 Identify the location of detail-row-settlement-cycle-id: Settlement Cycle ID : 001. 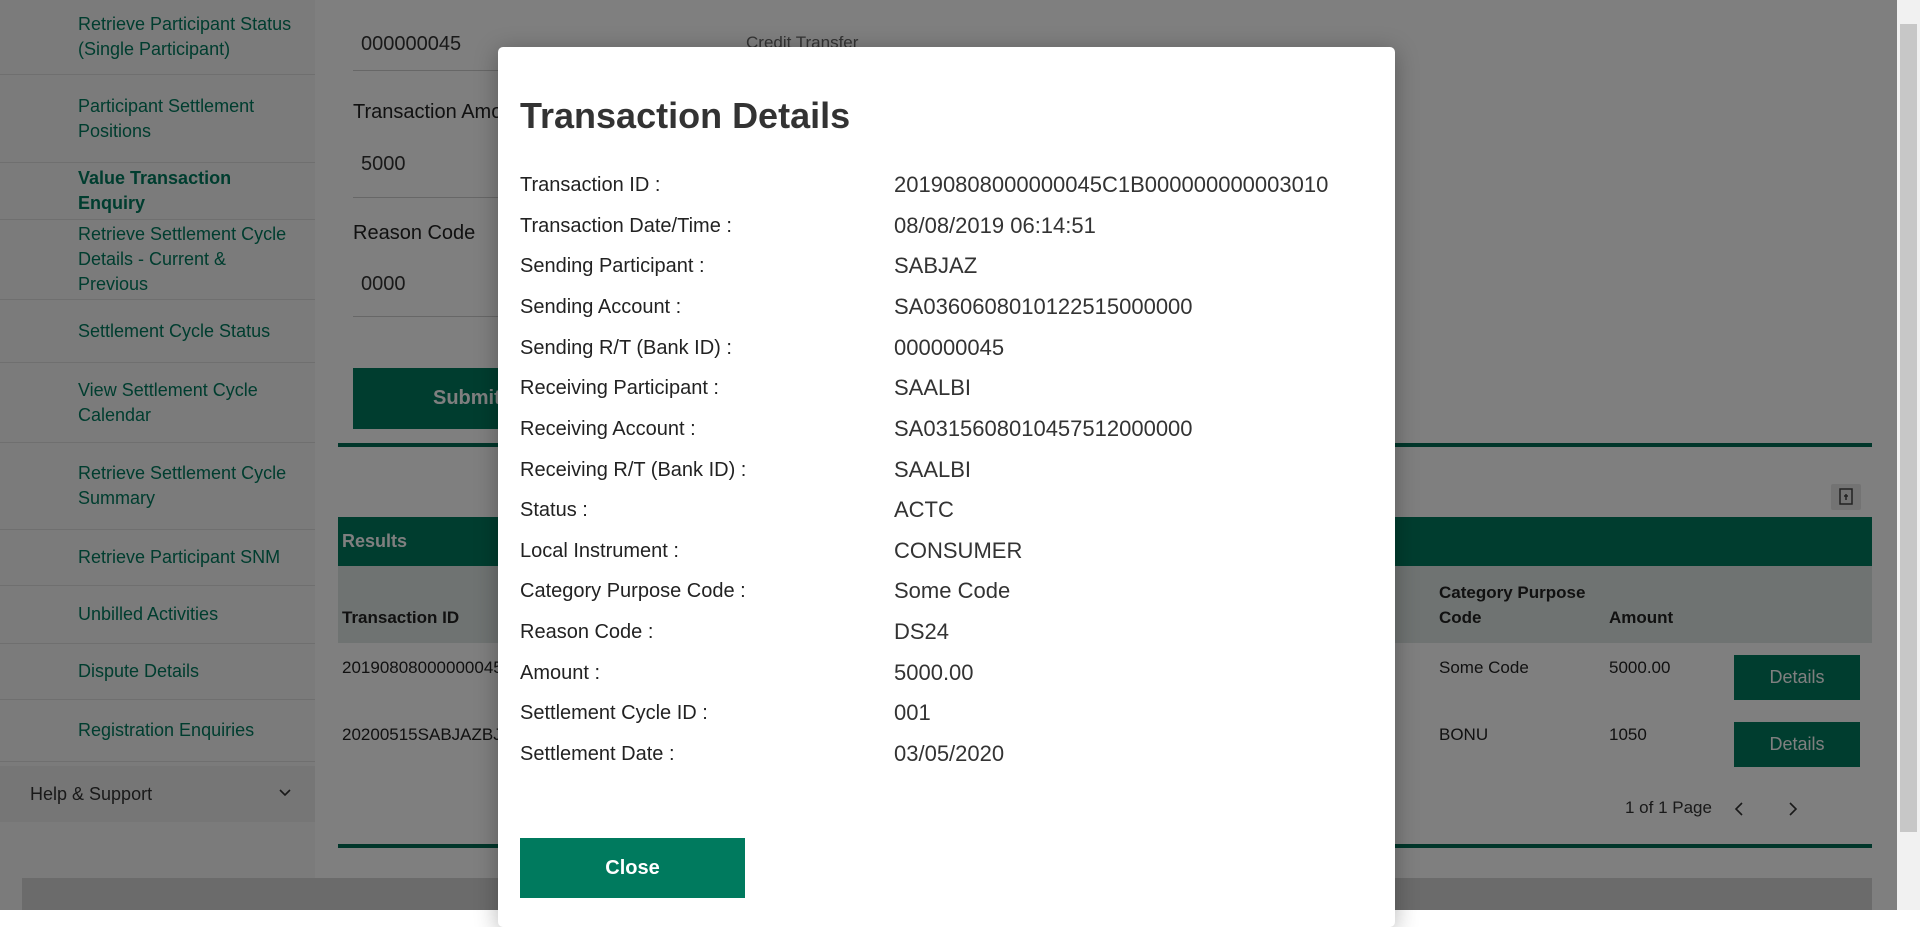
(950, 717).